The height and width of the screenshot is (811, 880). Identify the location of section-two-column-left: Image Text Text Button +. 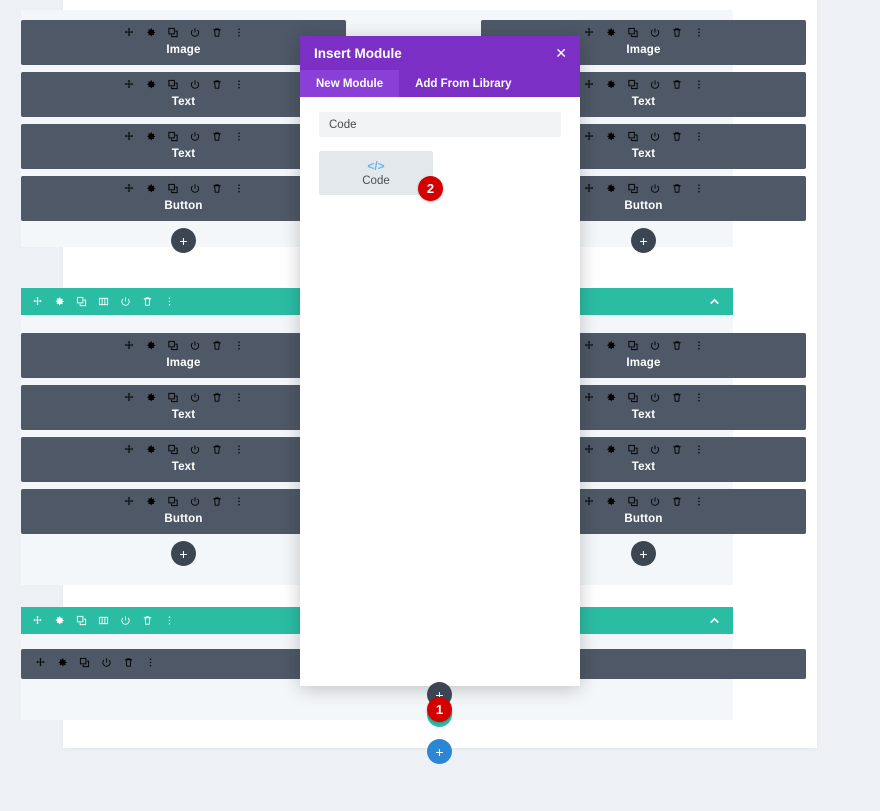
(183, 449).